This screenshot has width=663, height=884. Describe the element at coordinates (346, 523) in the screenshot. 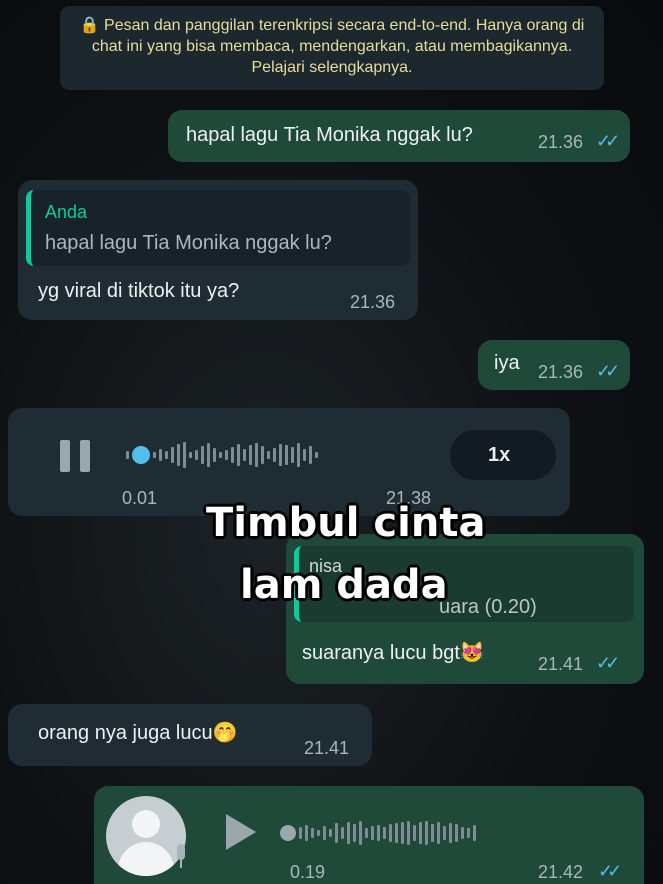

I see `overlay-caption-line1: Timbul cinta` at that location.